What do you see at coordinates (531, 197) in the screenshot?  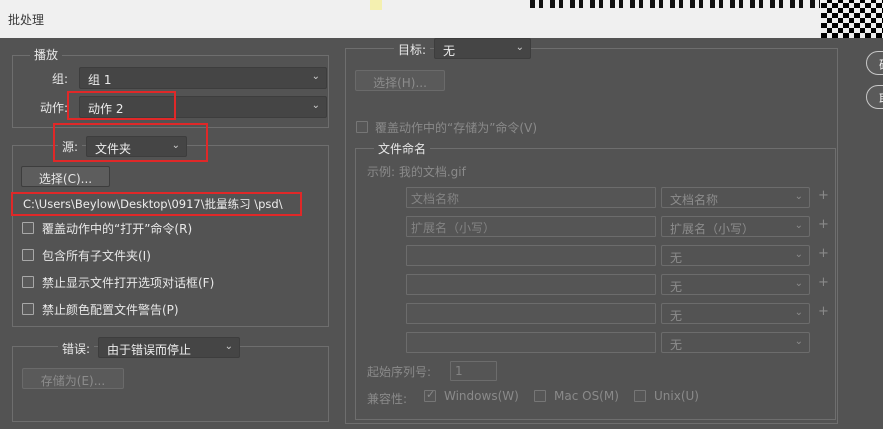 I see `naming-field-1: 文档名称` at bounding box center [531, 197].